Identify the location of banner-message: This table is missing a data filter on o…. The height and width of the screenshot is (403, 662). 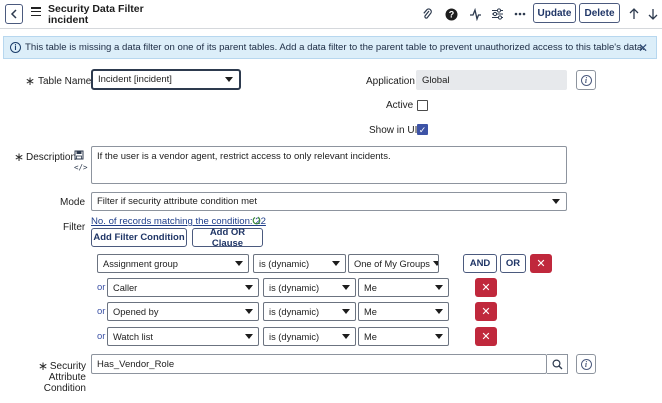
(335, 47).